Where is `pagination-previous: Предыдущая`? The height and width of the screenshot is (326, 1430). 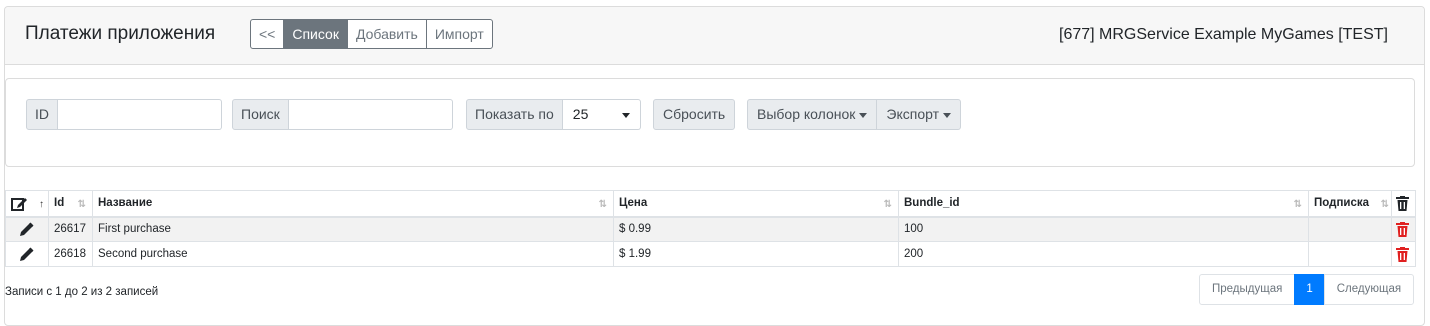 pagination-previous: Предыдущая is located at coordinates (1247, 289).